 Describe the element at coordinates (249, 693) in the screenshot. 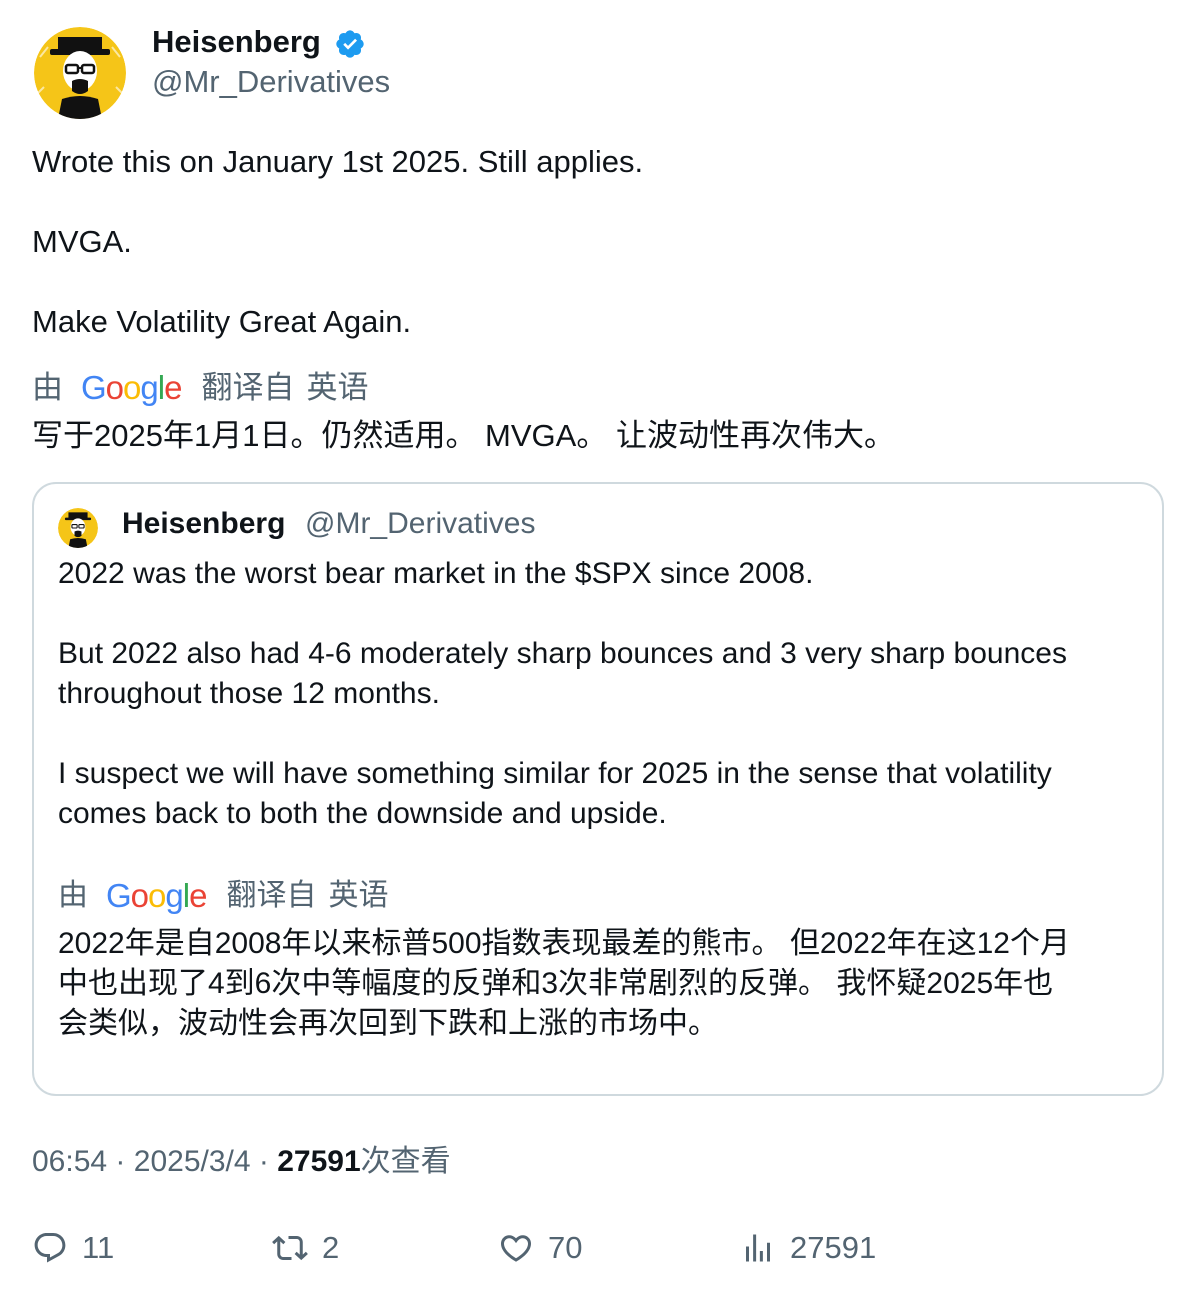

I see `quoted-text-line: throughout those 12 months.` at that location.